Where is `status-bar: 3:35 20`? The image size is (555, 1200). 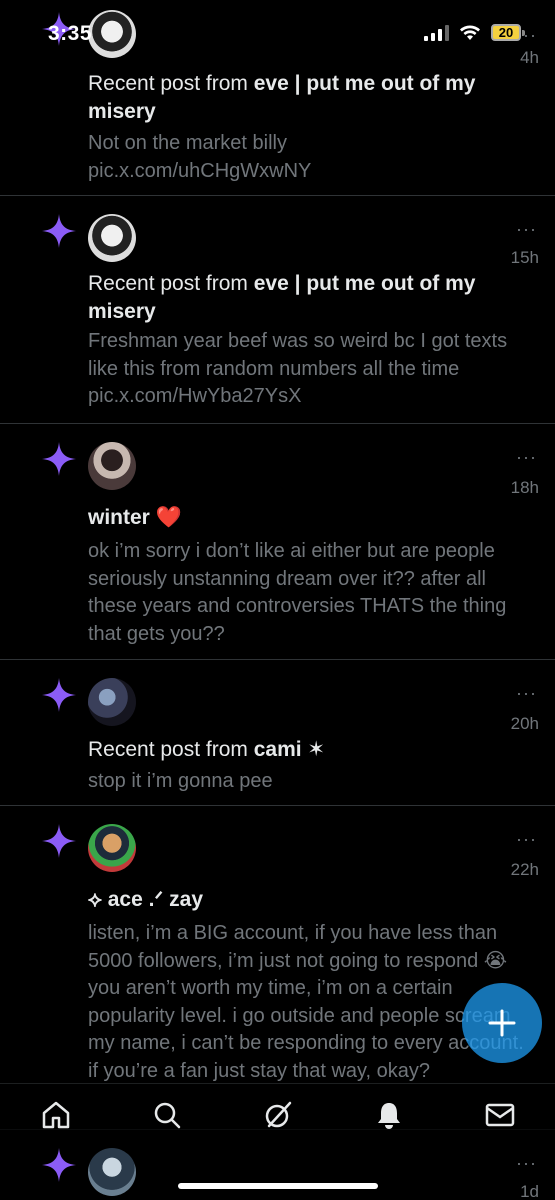
status-bar: 3:35 20 is located at coordinates (277, 30).